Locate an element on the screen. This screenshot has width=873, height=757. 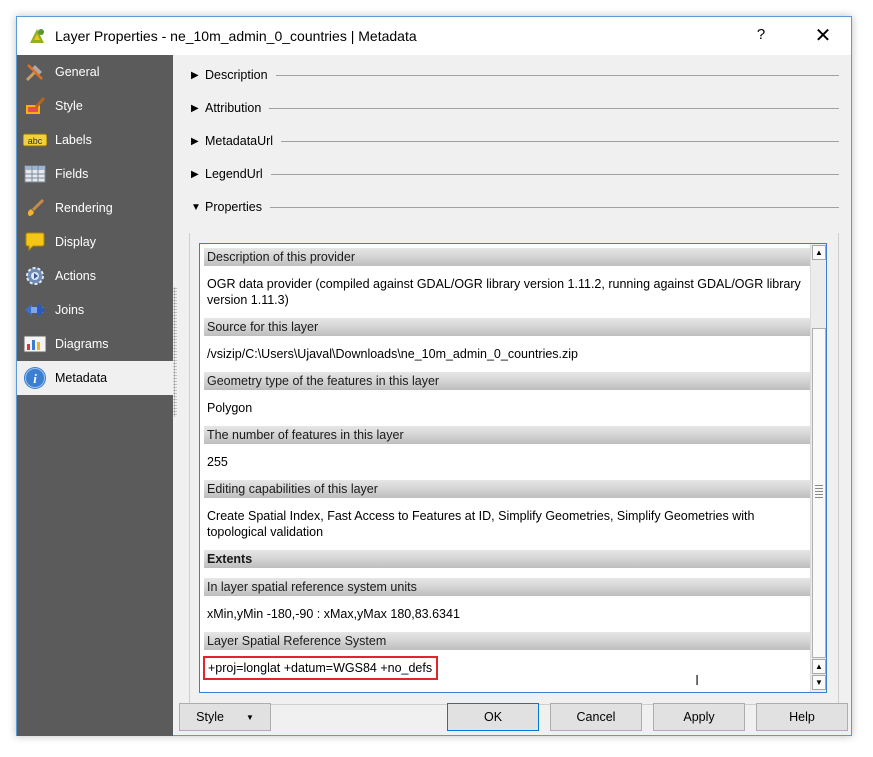
sidebar-item-general: General is located at coordinates (95, 72).